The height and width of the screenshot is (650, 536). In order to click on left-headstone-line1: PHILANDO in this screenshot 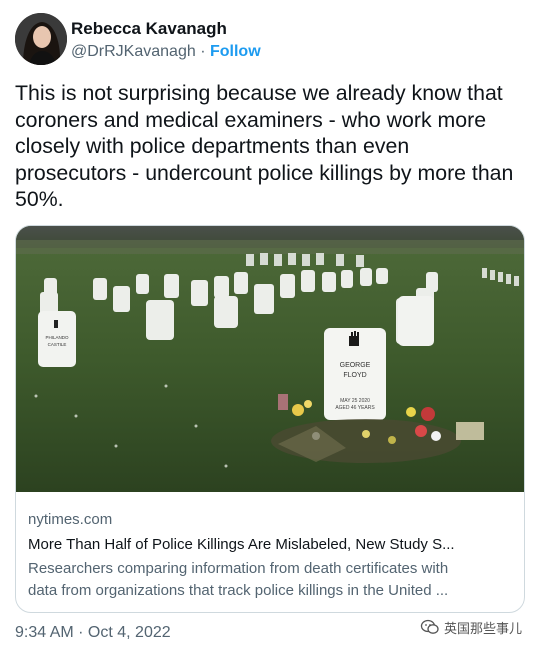, I will do `click(57, 337)`.